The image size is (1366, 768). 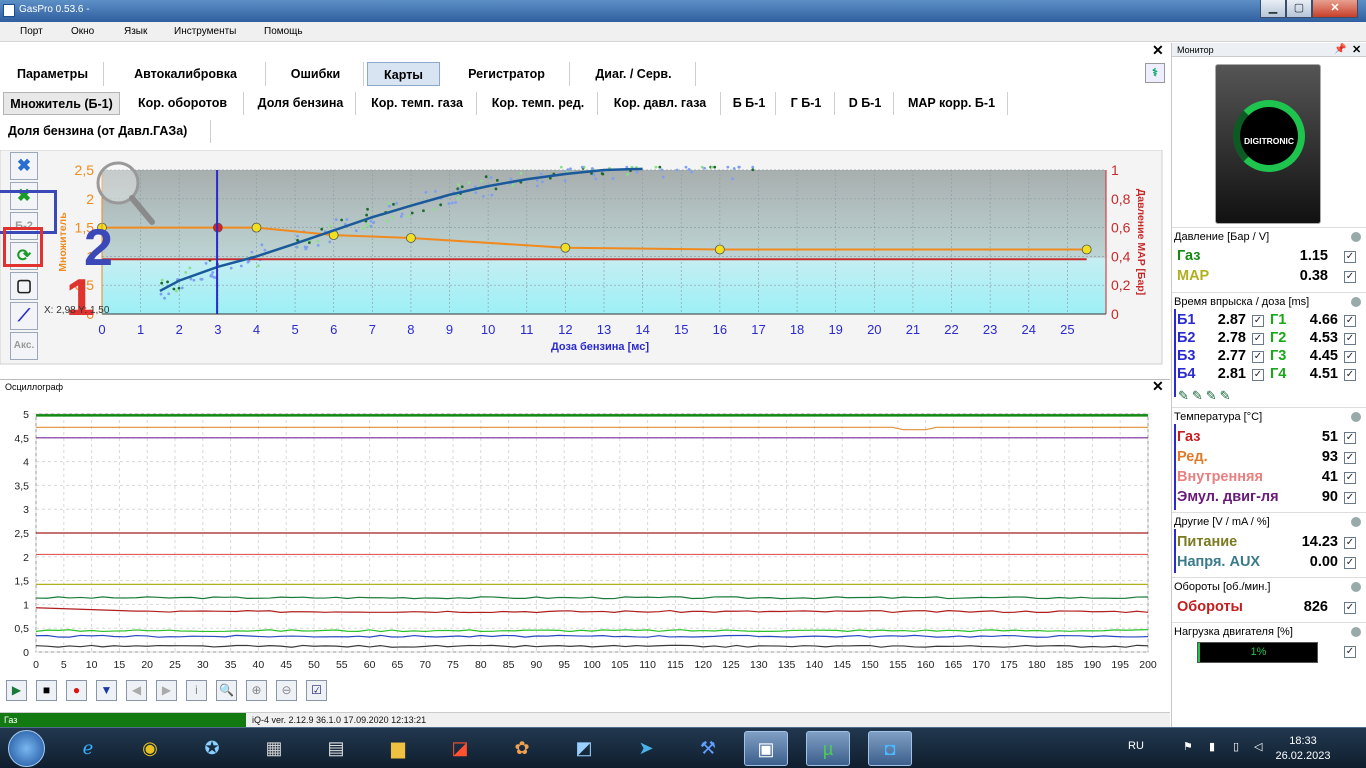 What do you see at coordinates (708, 748) in the screenshot?
I see `tools-icon: ⚒` at bounding box center [708, 748].